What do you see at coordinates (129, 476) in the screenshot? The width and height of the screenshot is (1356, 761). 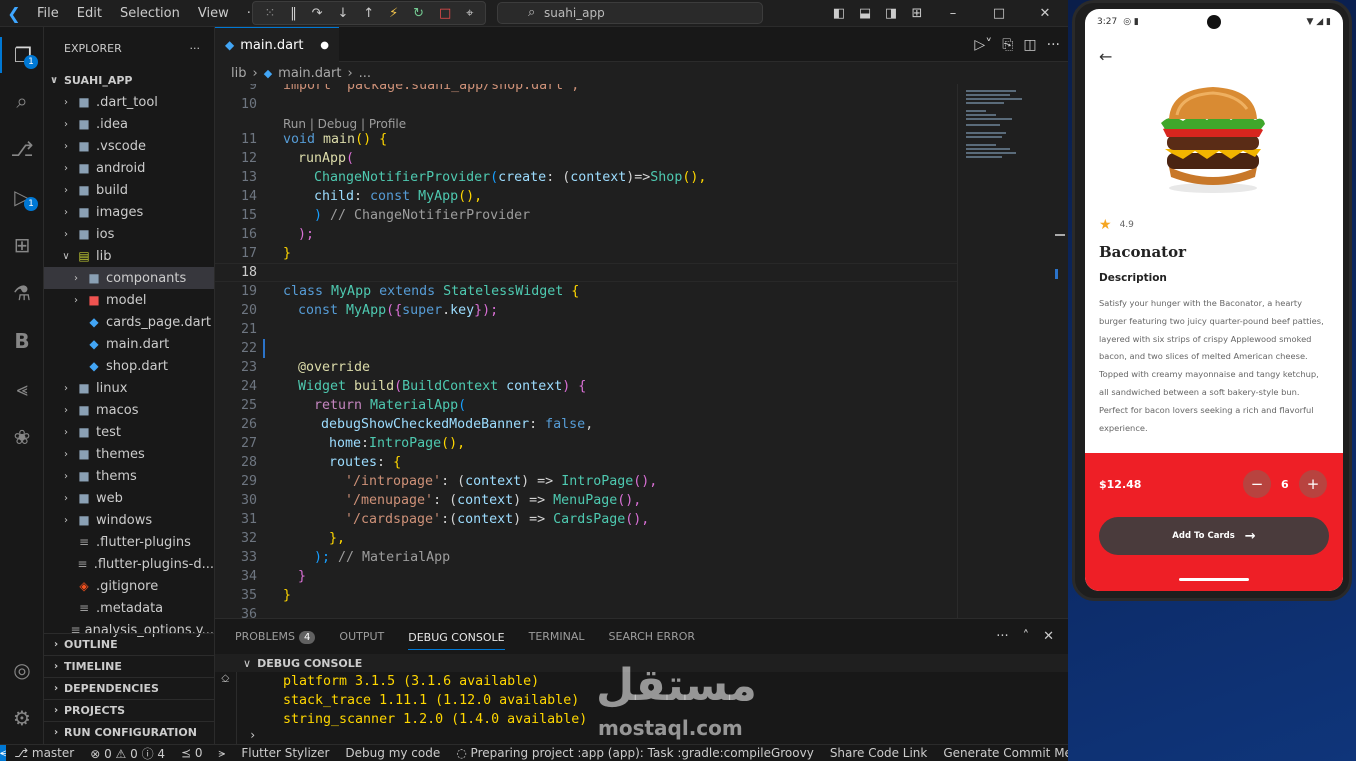 I see `tree-item: › ■ thems` at bounding box center [129, 476].